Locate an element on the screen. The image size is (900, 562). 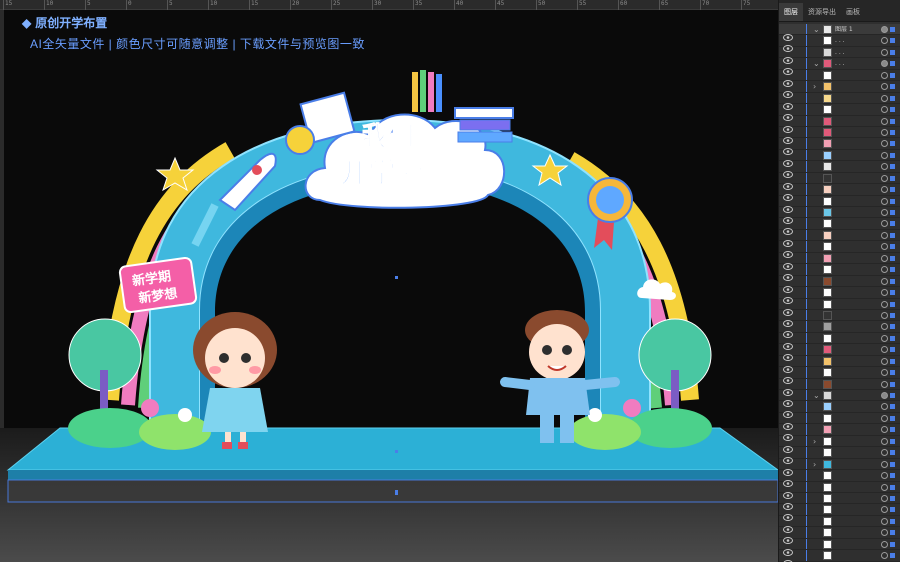
layer-name: 图层 1 is located at coordinates (844, 29).